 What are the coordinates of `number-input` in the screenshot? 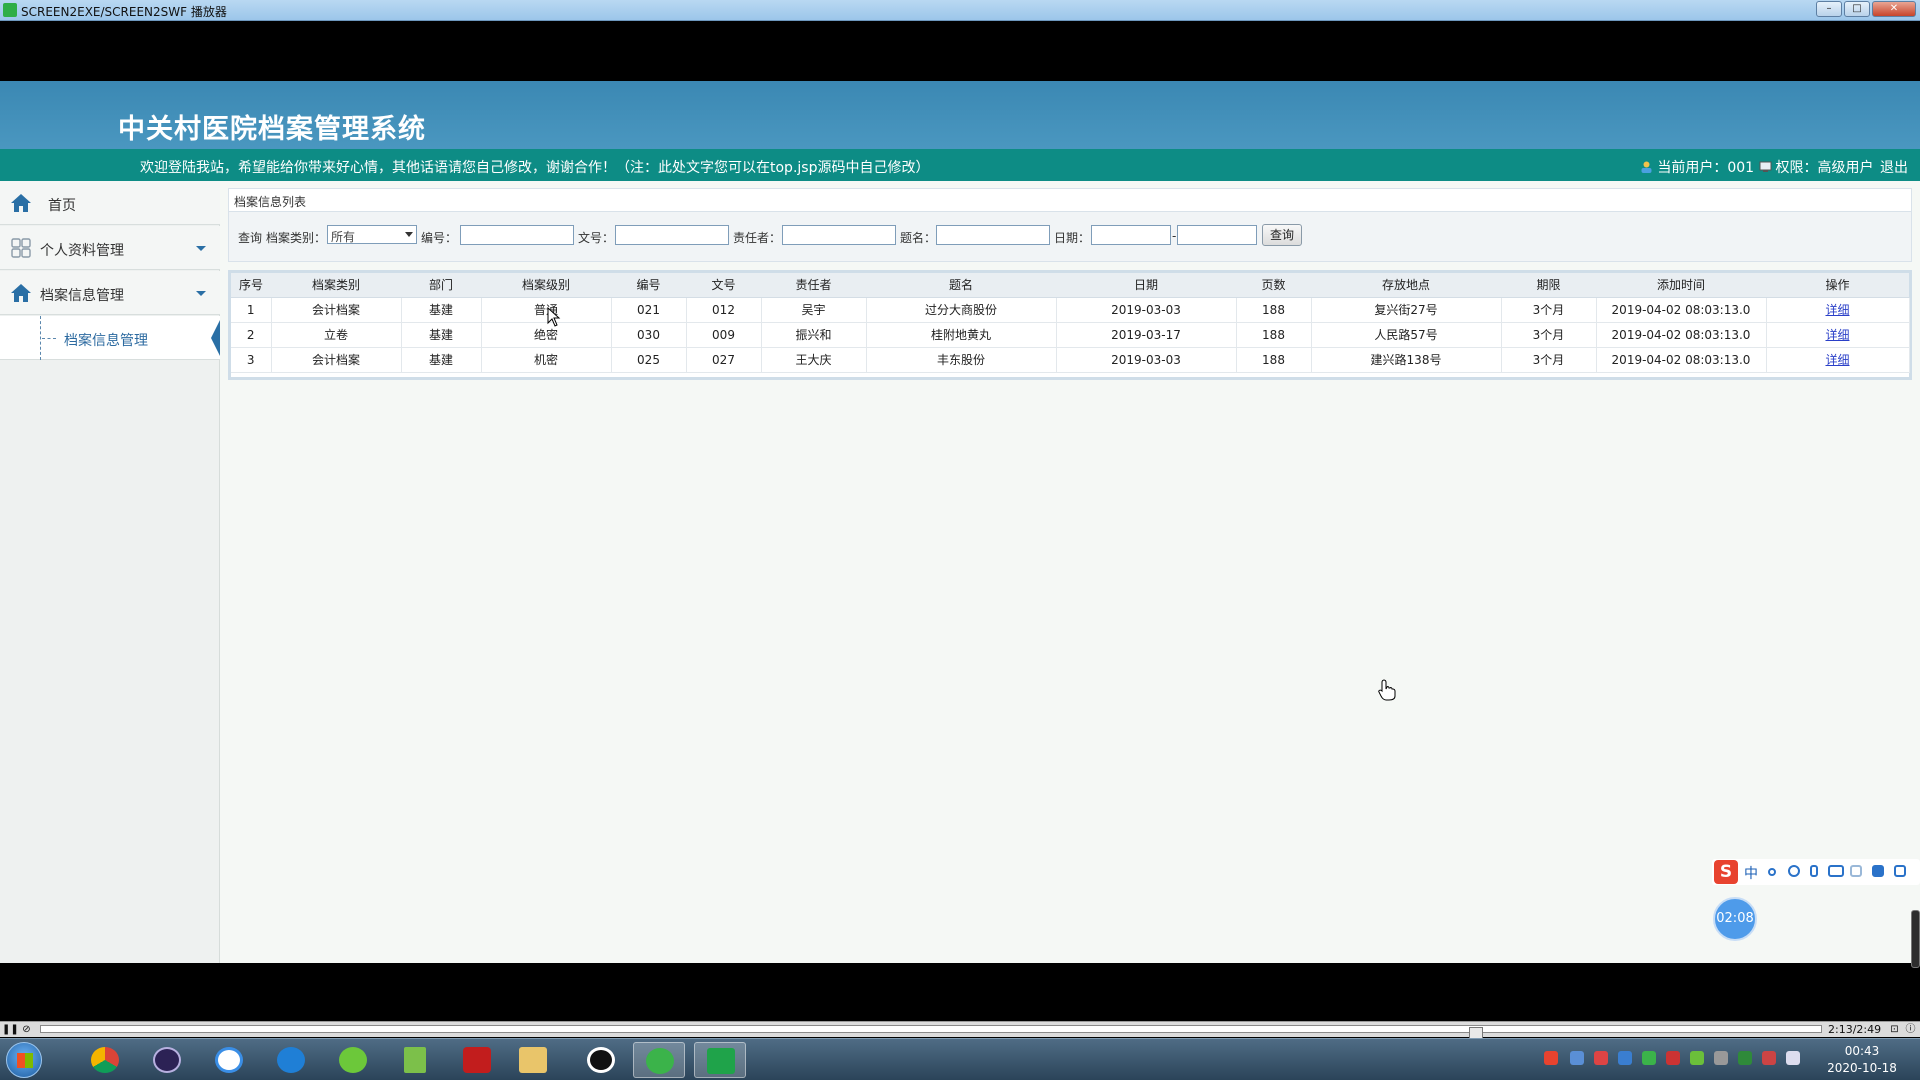 It's located at (517, 235).